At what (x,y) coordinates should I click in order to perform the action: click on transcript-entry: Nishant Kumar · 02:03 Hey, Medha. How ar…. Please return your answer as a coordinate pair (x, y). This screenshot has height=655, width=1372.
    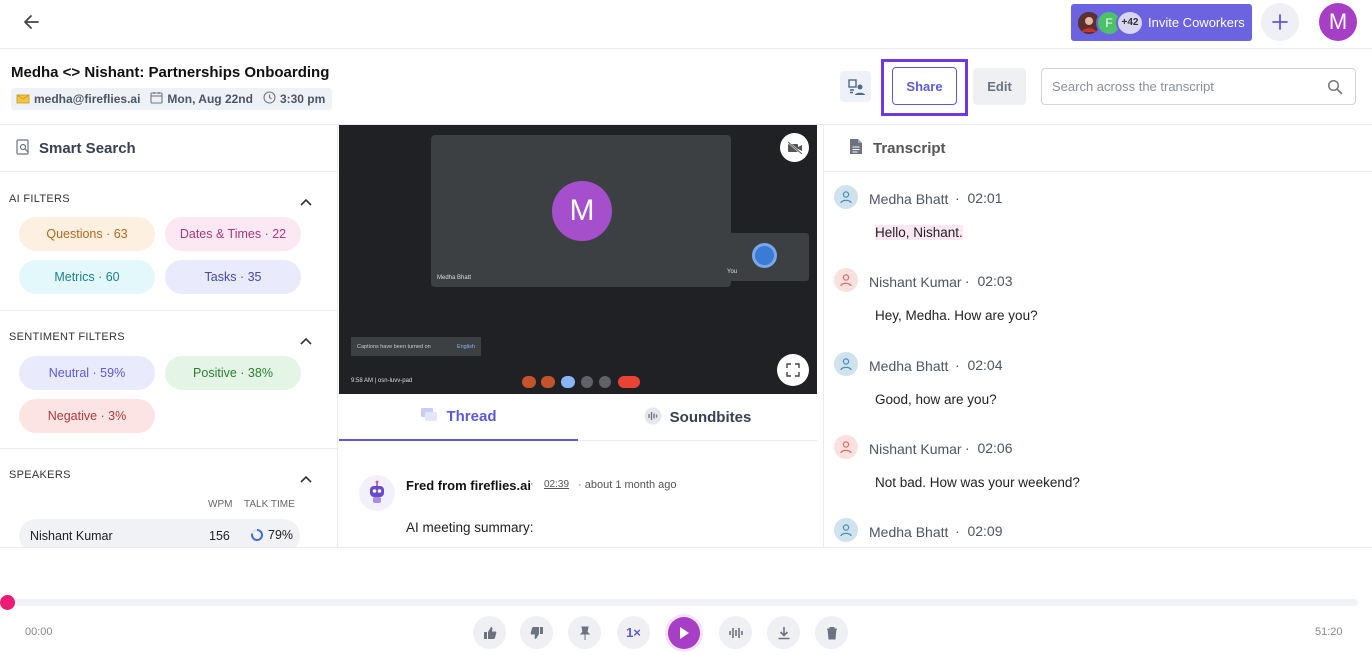
    Looking at the image, I should click on (1098, 309).